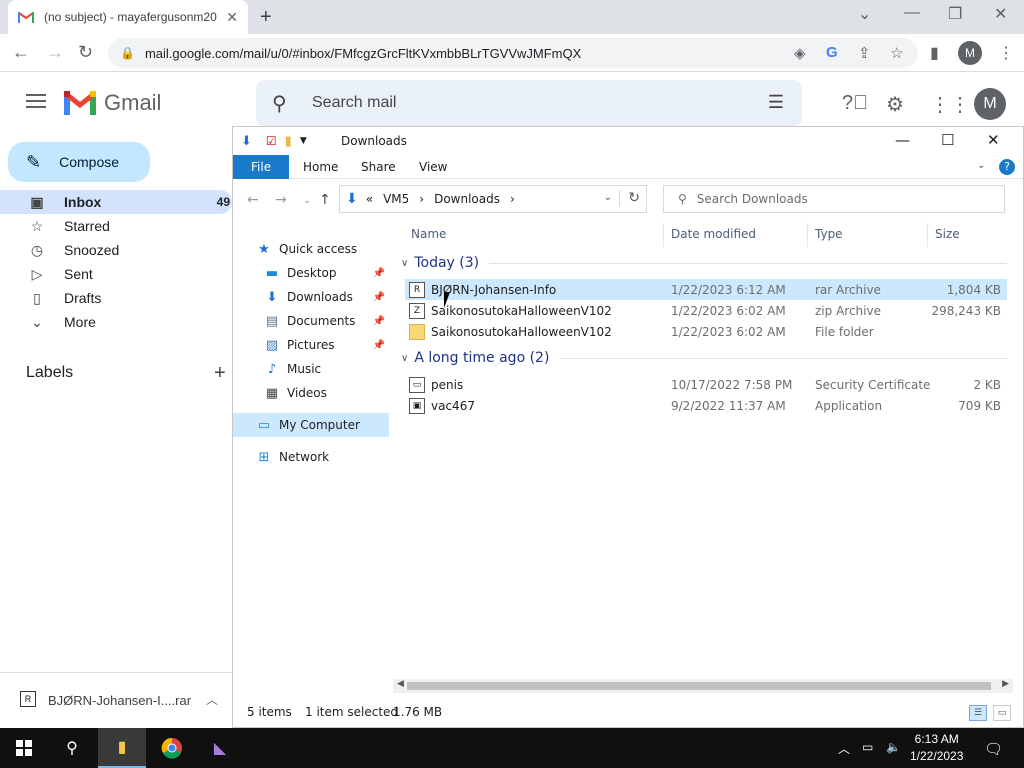 The height and width of the screenshot is (768, 1024). Describe the element at coordinates (220, 373) in the screenshot. I see `add-label-icon: +` at that location.